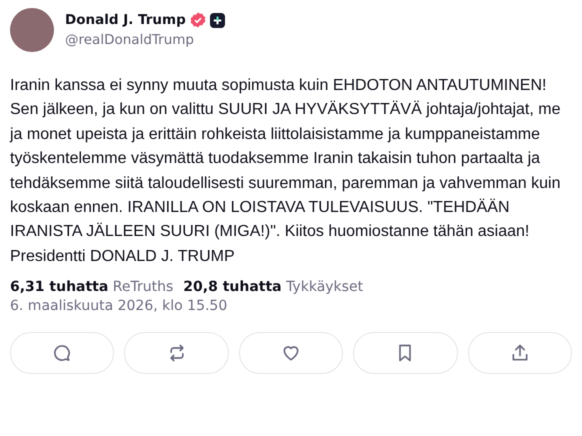 This screenshot has height=436, width=582. Describe the element at coordinates (92, 287) in the screenshot. I see `stat-count: 6,31 tuhatta ReTruths` at that location.